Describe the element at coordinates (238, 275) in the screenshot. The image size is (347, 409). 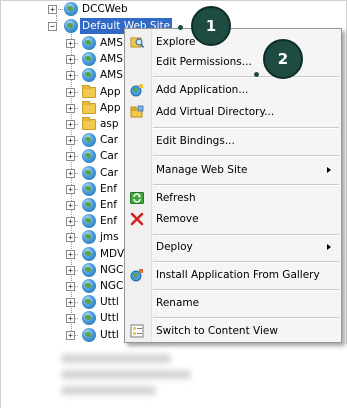
I see `menu-item-label: Install Application From Gallery` at that location.